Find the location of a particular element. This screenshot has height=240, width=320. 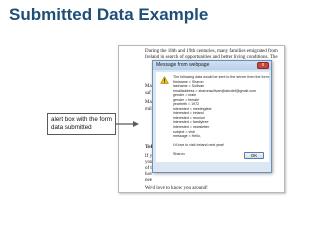

slide-title: Submitted Data Example is located at coordinates (109, 14).